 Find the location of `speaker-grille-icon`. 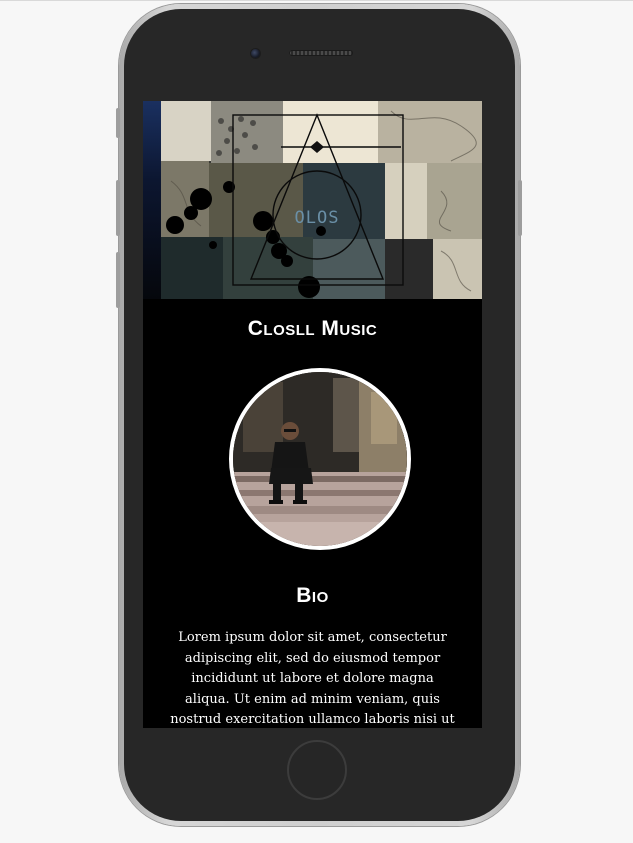

speaker-grille-icon is located at coordinates (321, 53).